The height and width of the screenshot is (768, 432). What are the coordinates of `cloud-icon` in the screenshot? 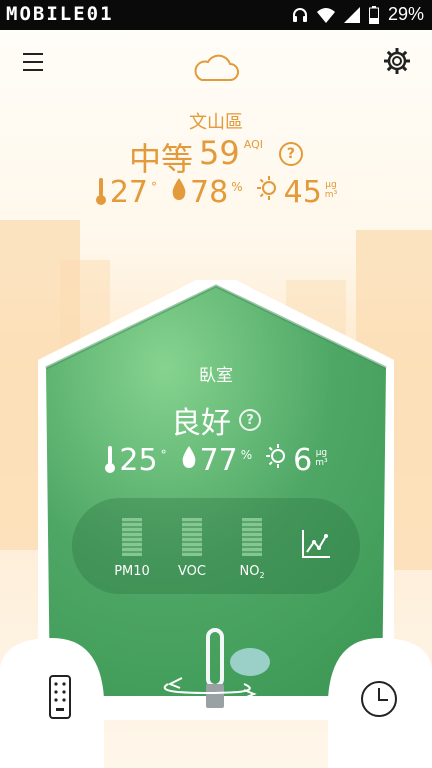 It's located at (216, 67).